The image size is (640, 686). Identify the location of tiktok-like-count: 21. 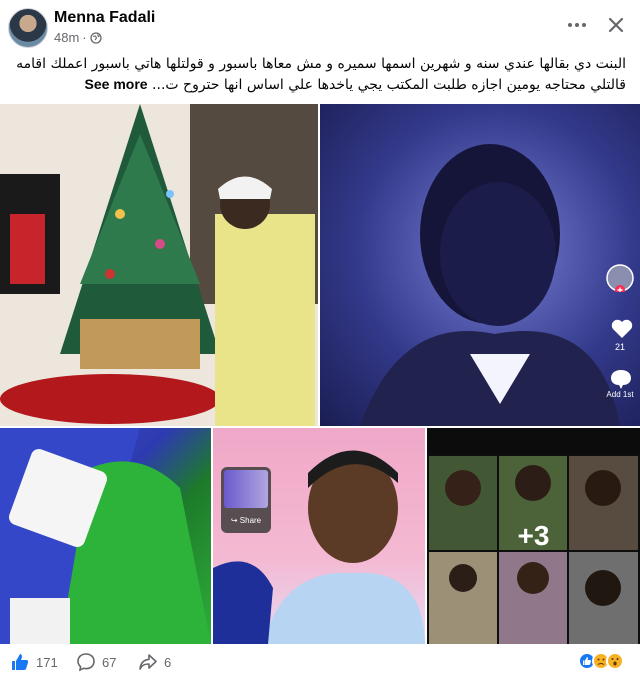
(619, 347).